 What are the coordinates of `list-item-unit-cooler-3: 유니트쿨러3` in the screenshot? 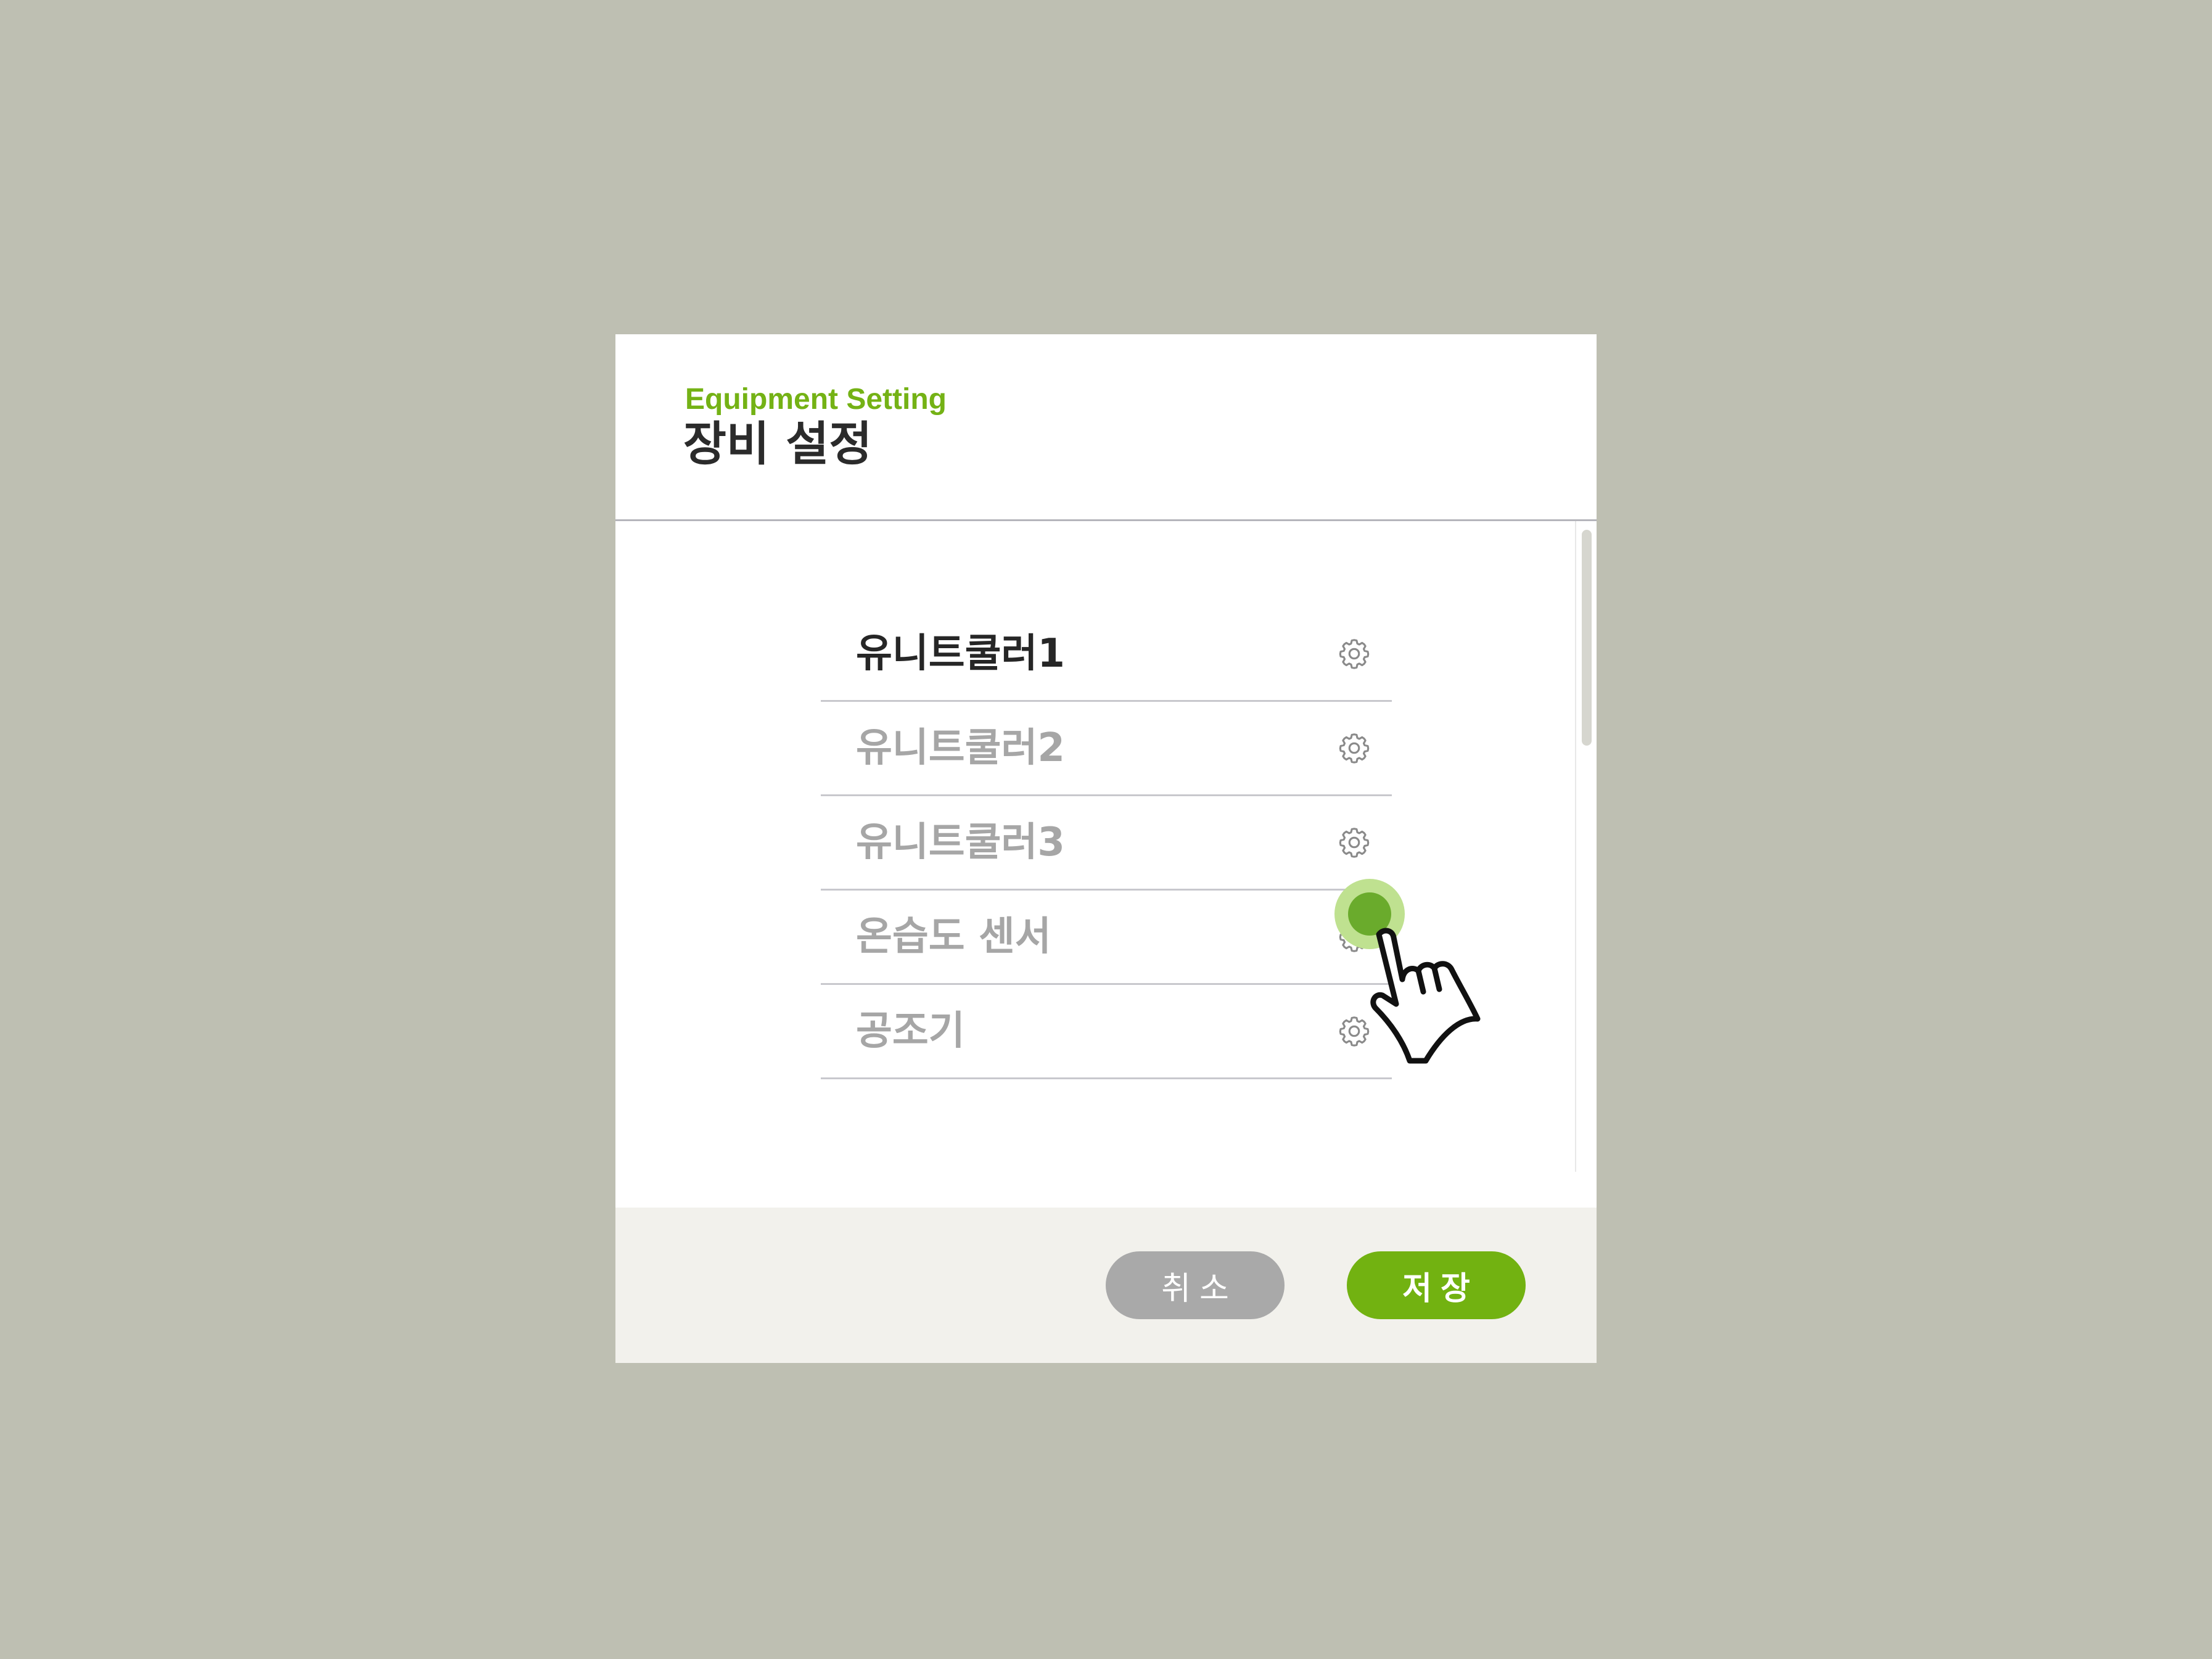 It's located at (1106, 843).